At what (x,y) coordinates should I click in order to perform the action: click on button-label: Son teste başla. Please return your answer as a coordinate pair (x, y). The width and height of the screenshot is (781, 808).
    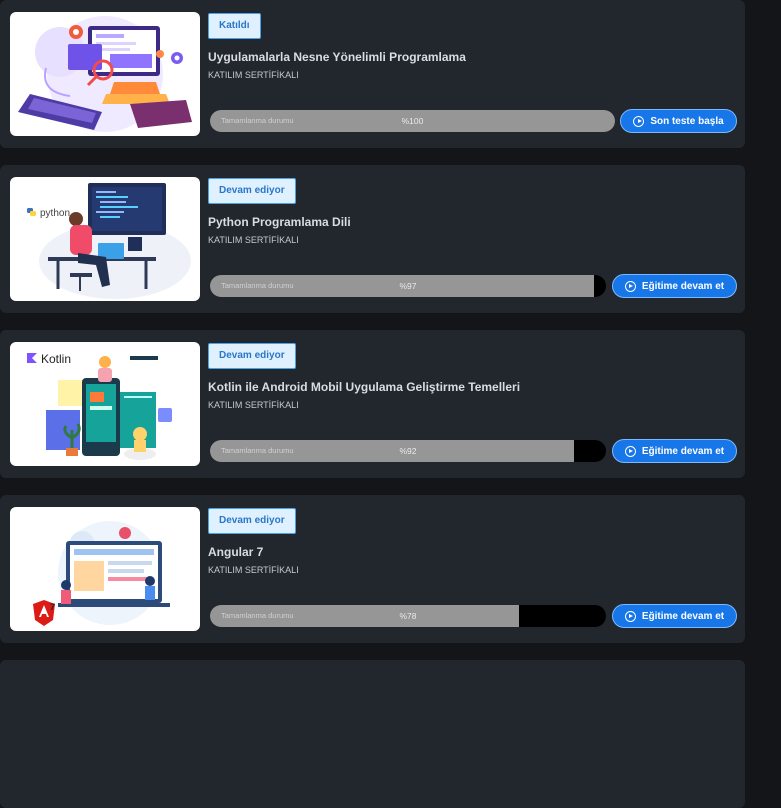
    Looking at the image, I should click on (687, 121).